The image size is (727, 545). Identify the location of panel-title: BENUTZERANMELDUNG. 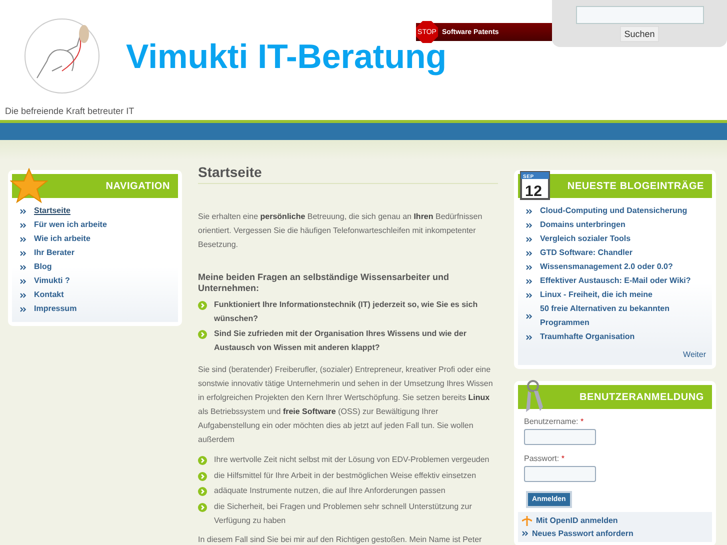
(641, 397).